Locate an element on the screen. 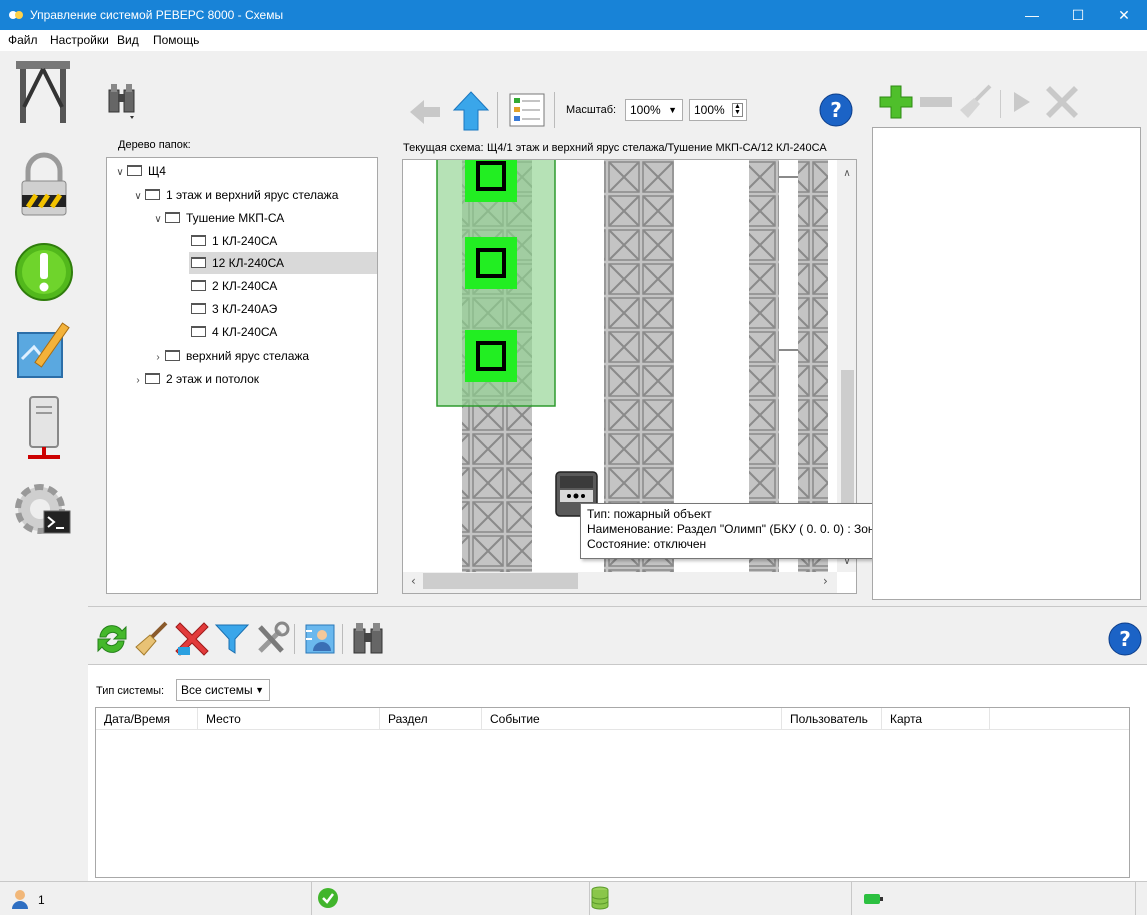 This screenshot has width=1147, height=915. tree-item-floor1: ∨ 1 этаж и верхний ярус стелажа is located at coordinates (234, 195).